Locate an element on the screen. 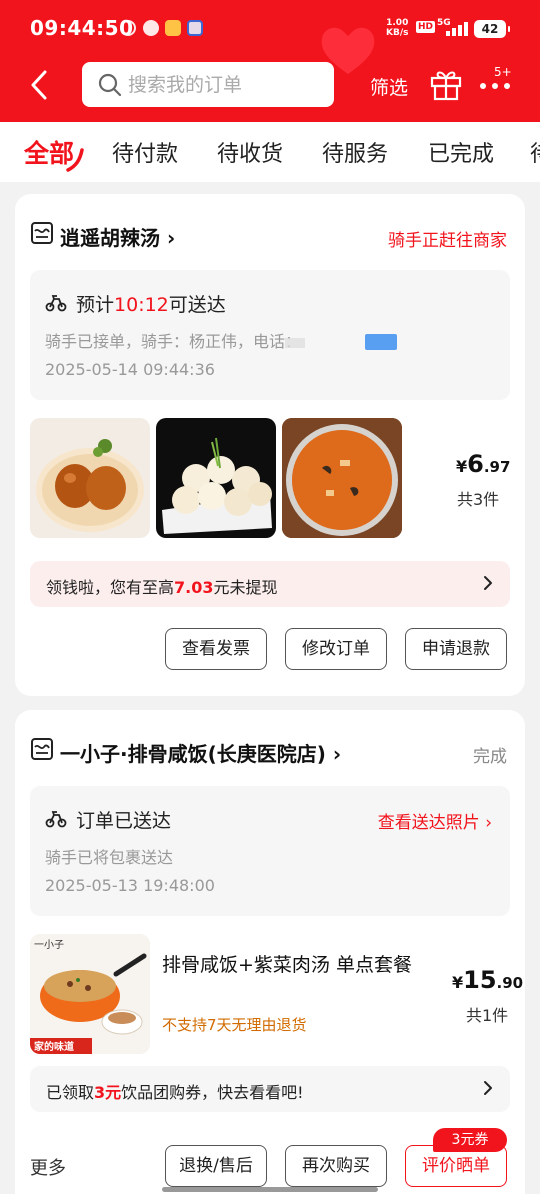  rider-info: 骑手已接单，骑手：杨正伟，电话： is located at coordinates (173, 341).